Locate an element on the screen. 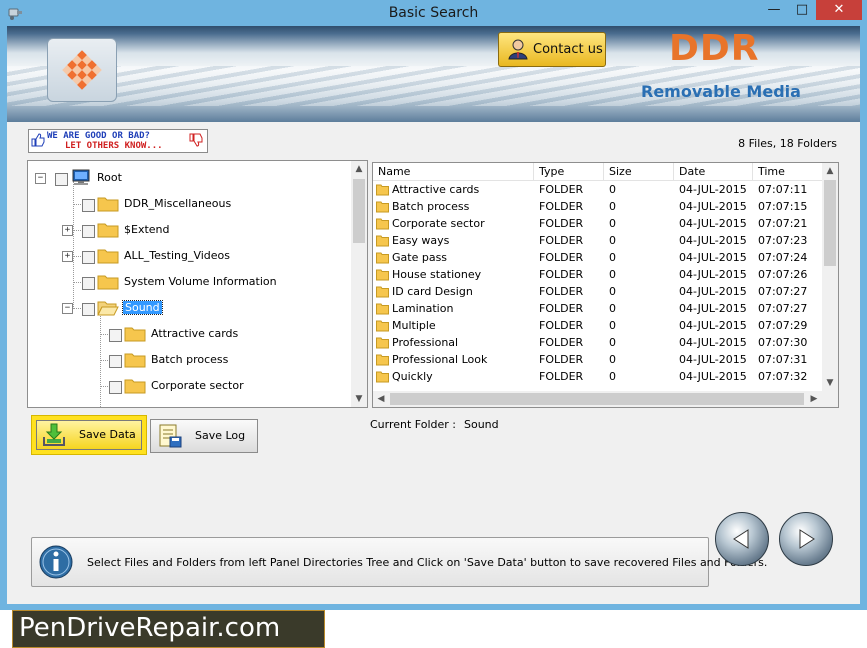 The width and height of the screenshot is (867, 648). tree-node-extend: + $Extend is located at coordinates (188, 231).